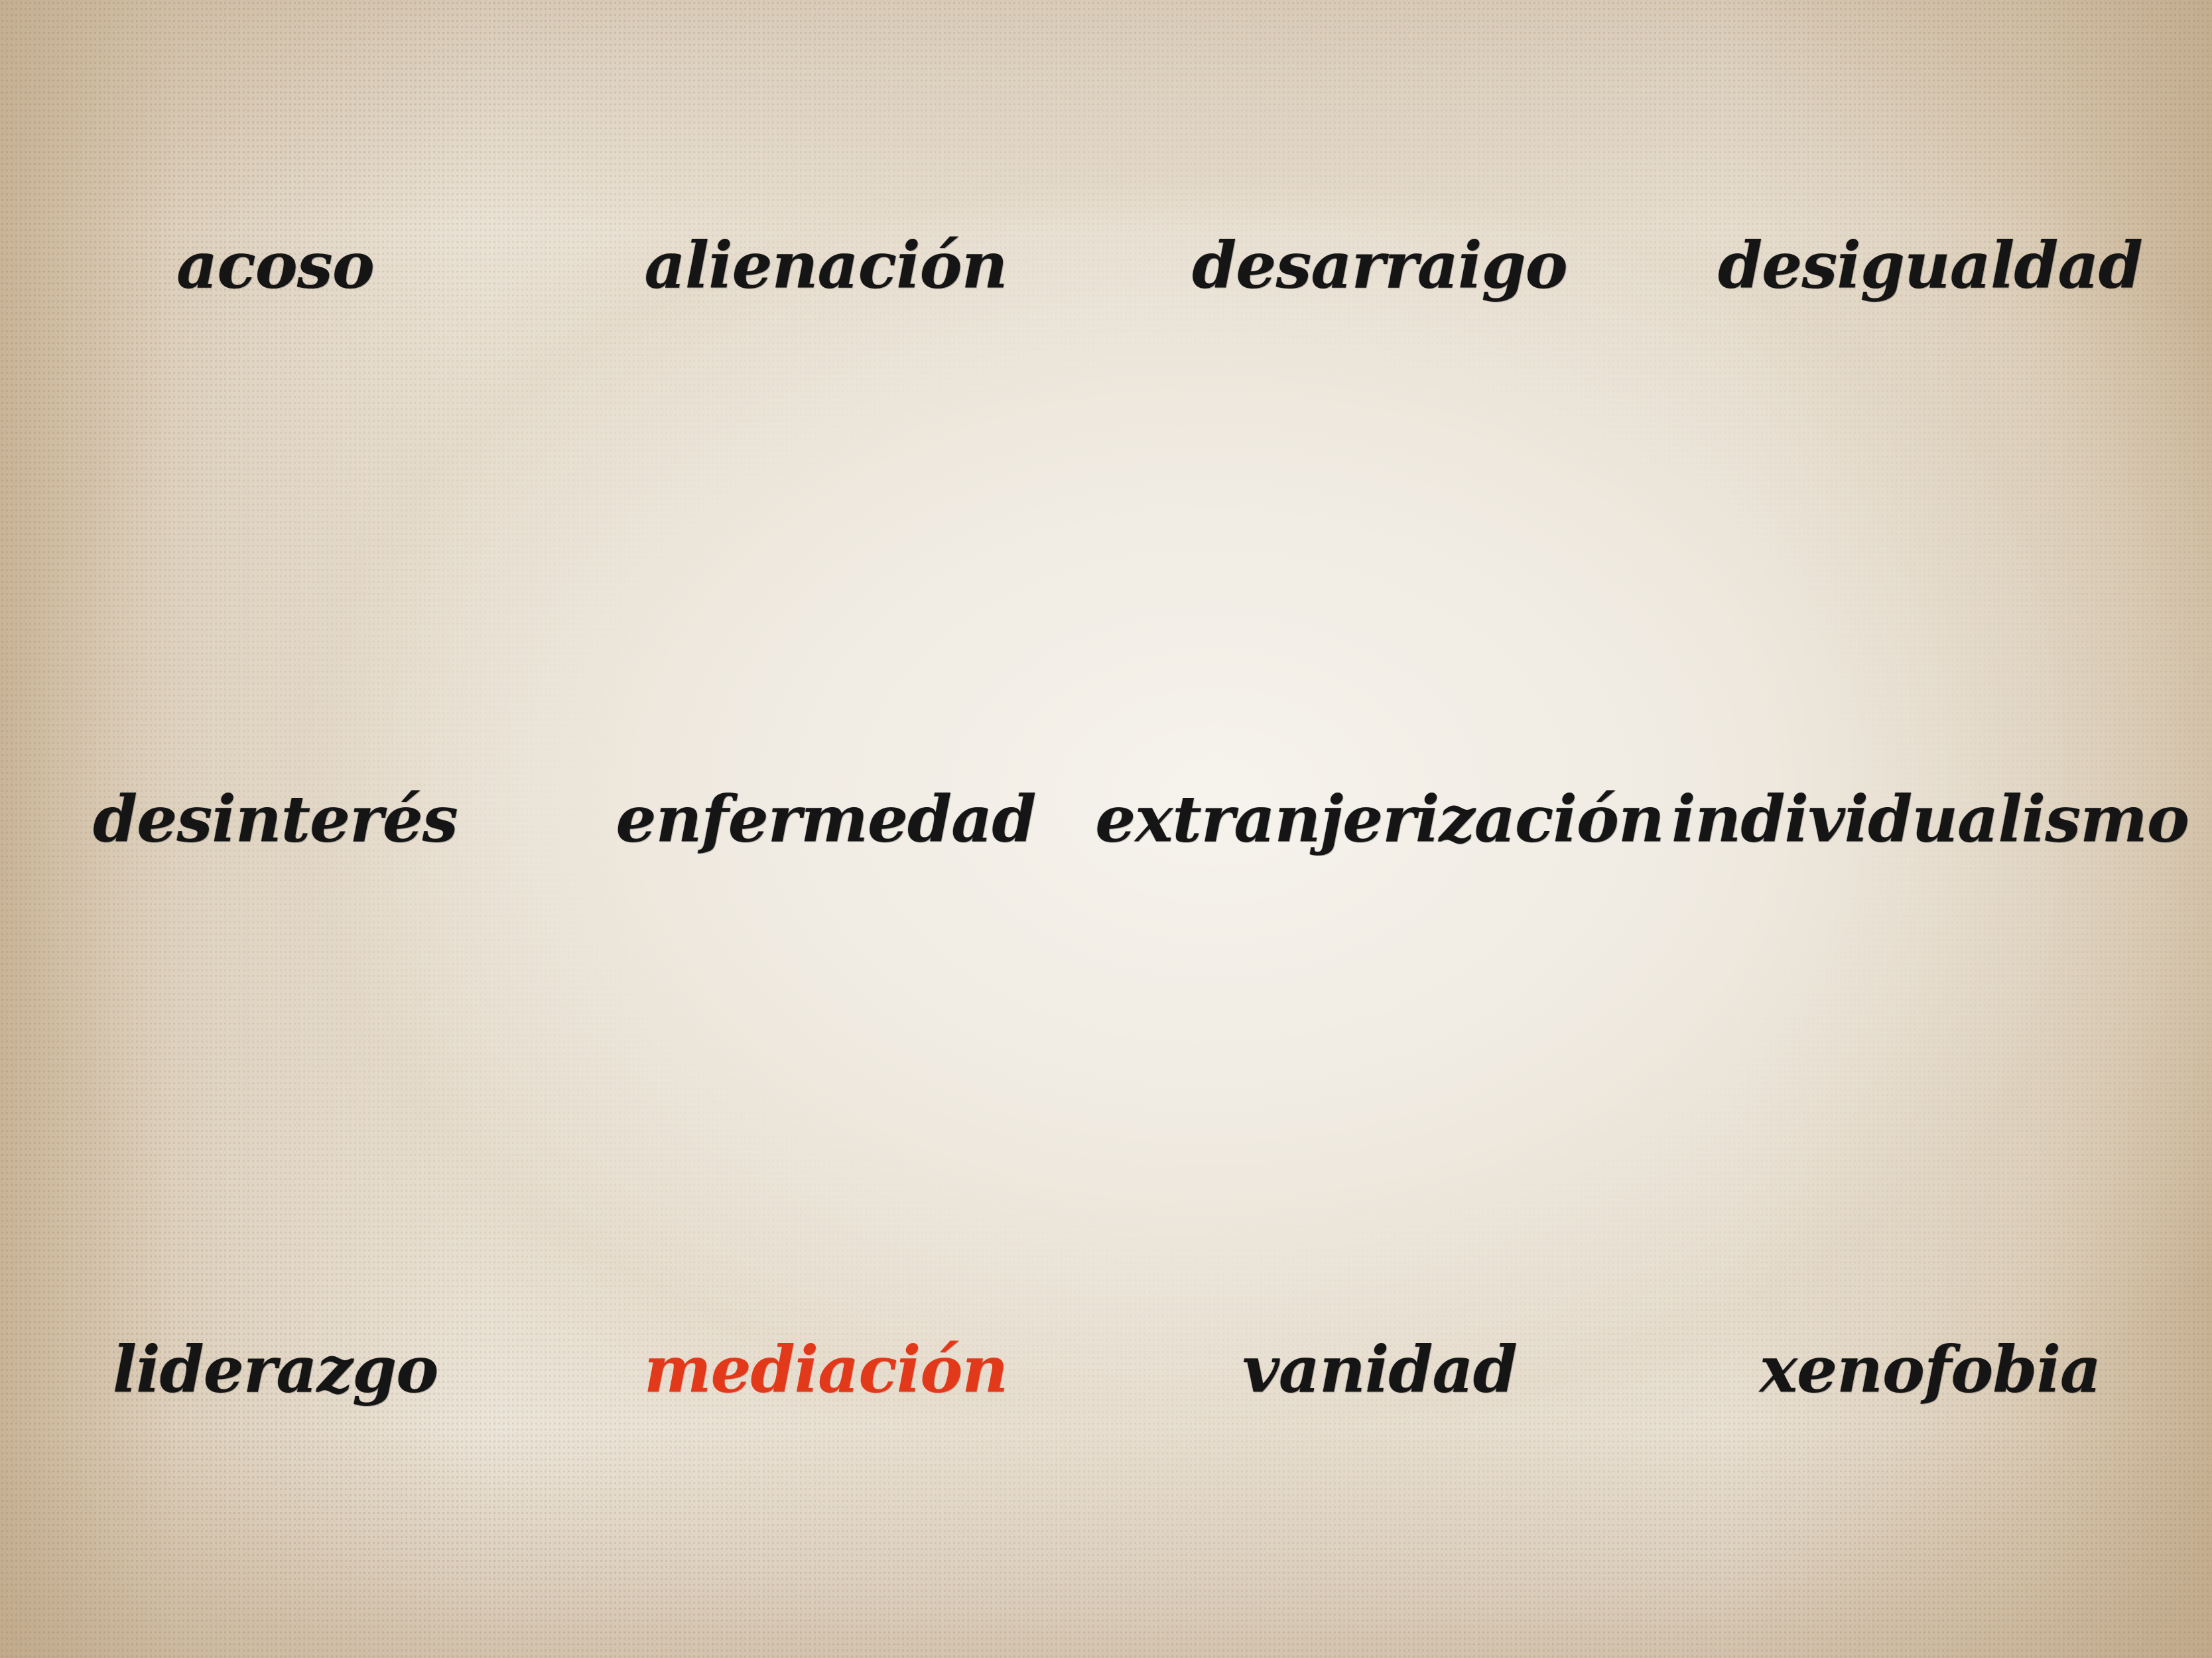 This screenshot has width=2212, height=1658. What do you see at coordinates (826, 1369) in the screenshot?
I see `word-mediacion-highlighted: mediación` at bounding box center [826, 1369].